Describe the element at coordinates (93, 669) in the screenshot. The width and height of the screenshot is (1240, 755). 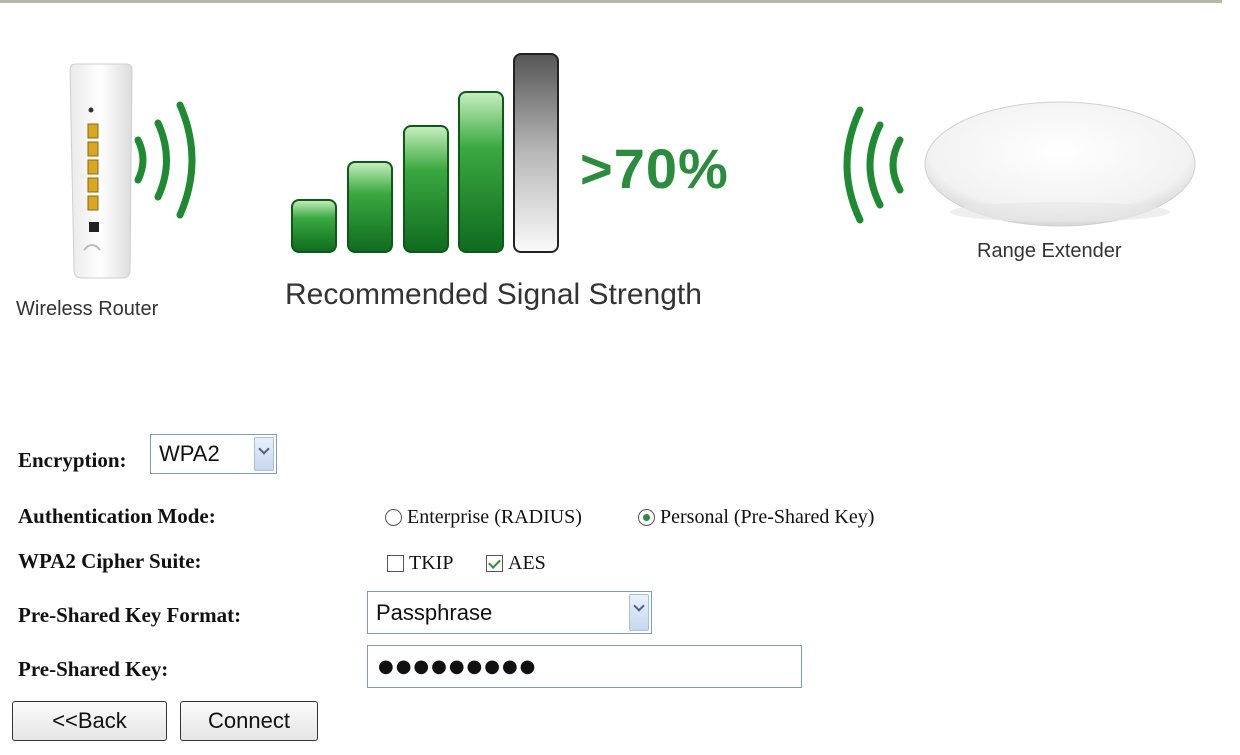
I see `psk-label: Pre-Shared Key:` at that location.